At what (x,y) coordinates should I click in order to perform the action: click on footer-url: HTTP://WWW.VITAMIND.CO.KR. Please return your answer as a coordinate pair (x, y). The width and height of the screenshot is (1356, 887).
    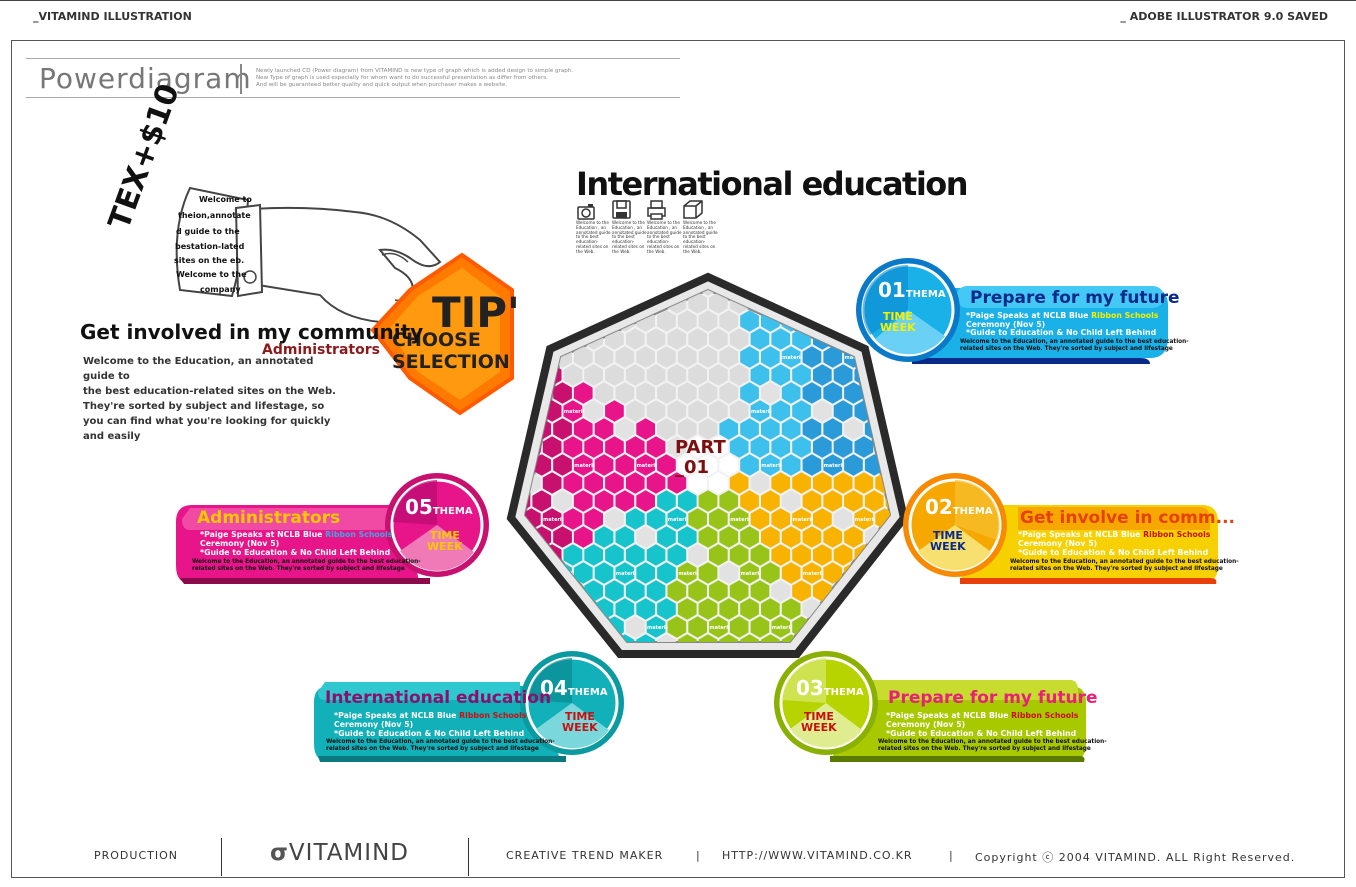
    Looking at the image, I should click on (817, 855).